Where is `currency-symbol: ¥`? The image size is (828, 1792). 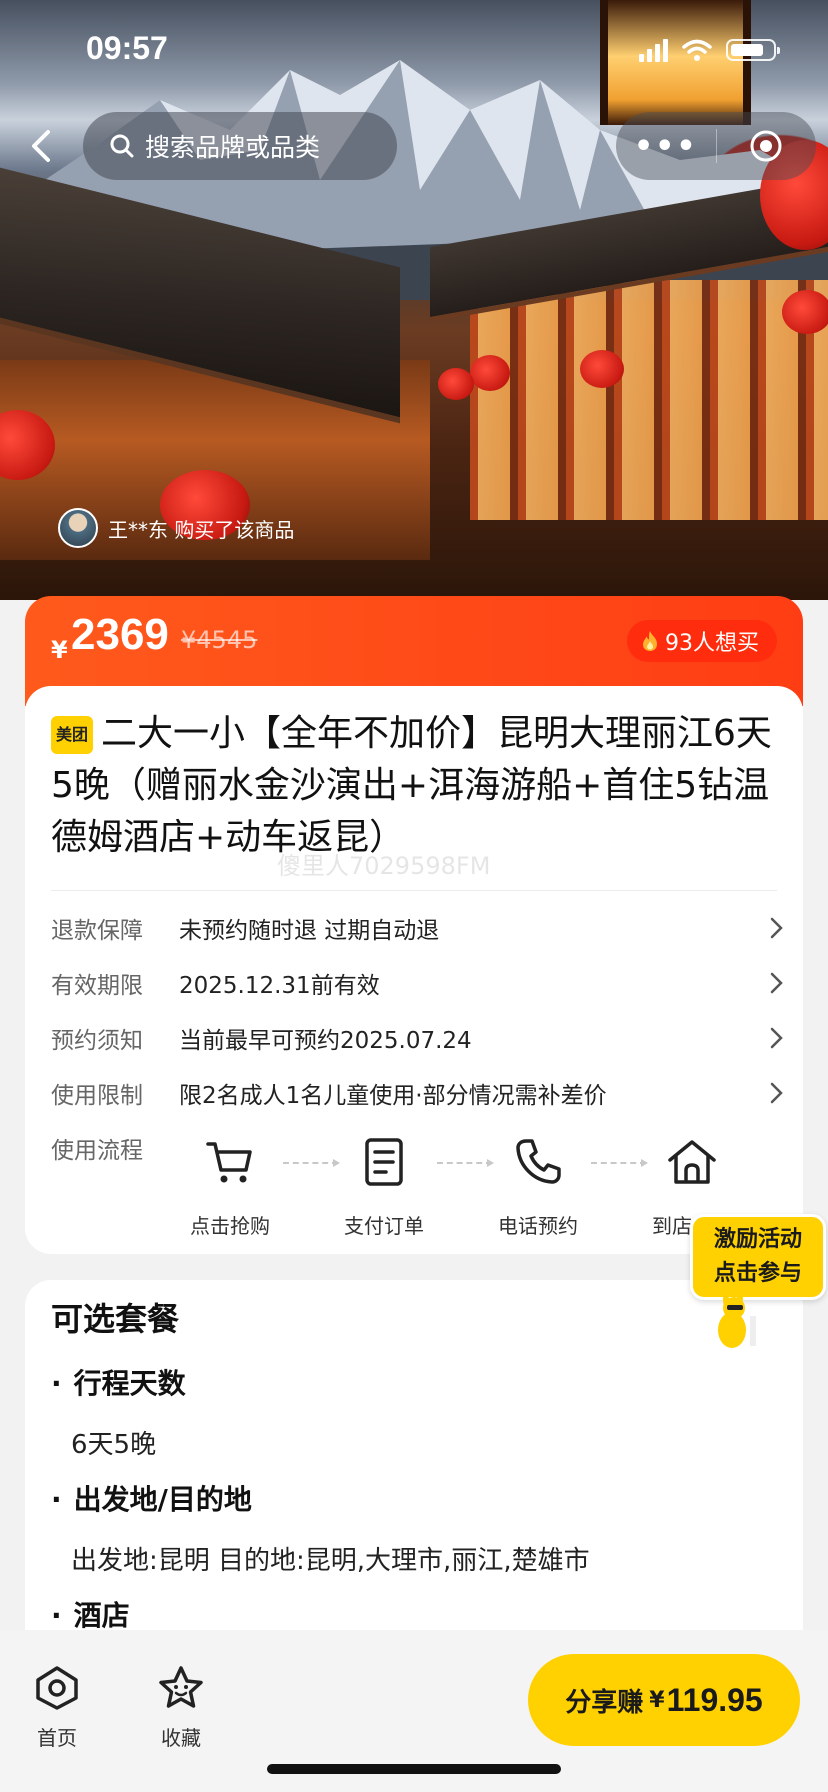
currency-symbol: ¥ is located at coordinates (59, 650).